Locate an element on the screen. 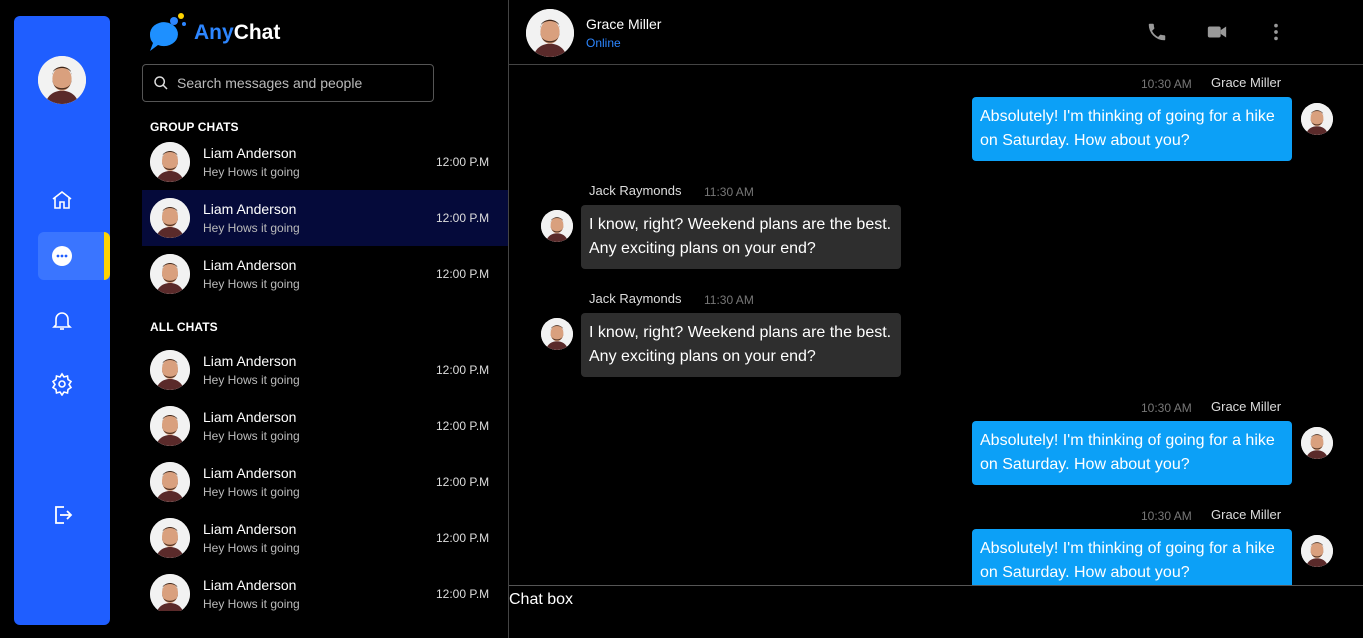 The width and height of the screenshot is (1363, 638). chat-box-input is located at coordinates (929, 600).